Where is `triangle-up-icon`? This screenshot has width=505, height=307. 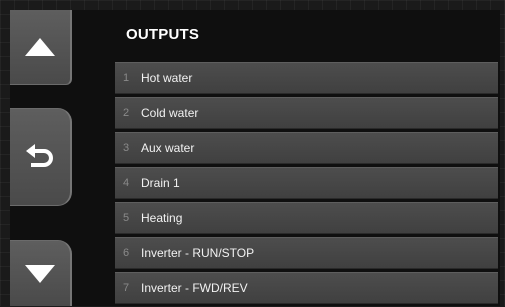 triangle-up-icon is located at coordinates (40, 47).